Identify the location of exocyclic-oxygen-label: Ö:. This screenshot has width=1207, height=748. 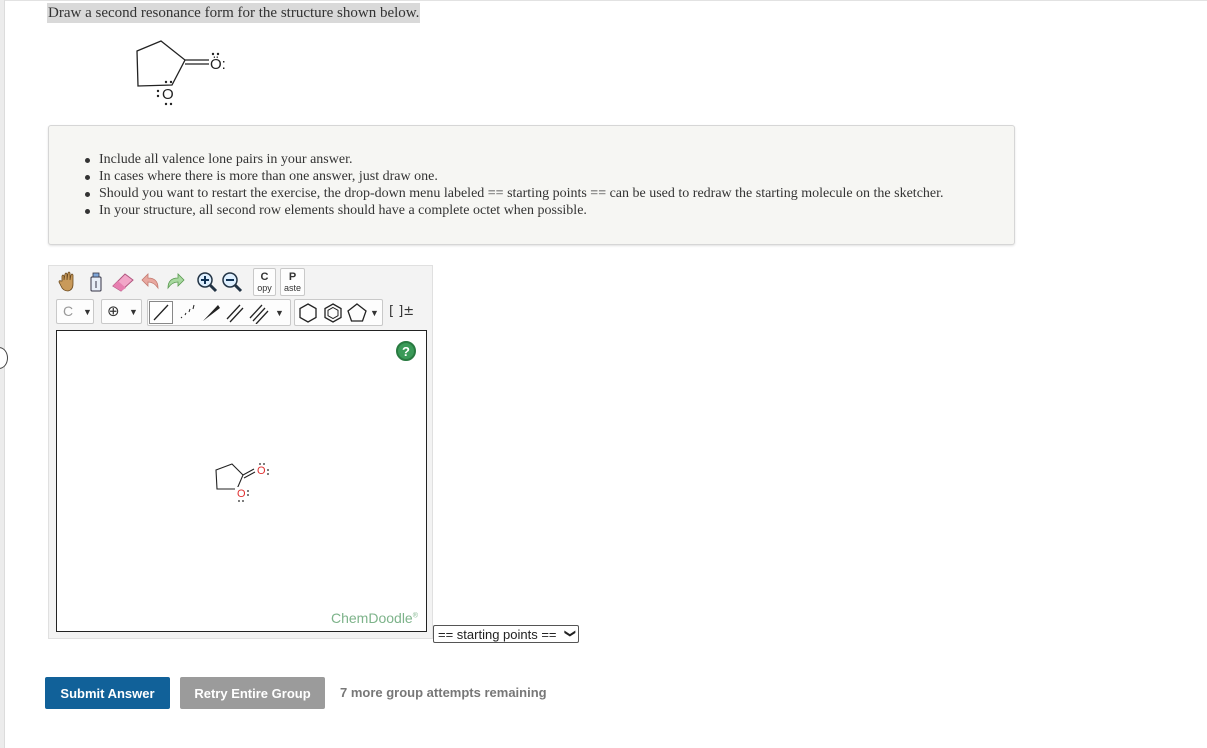
(218, 64).